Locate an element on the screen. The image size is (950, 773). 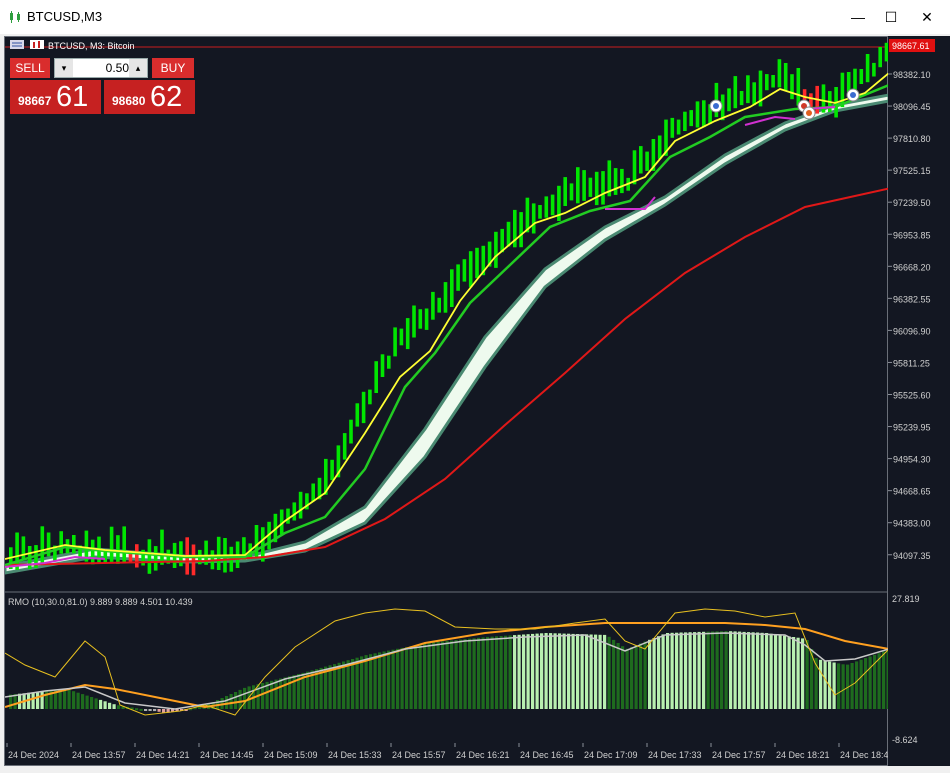
increase-lot-icon: ▴ is located at coordinates (138, 68).